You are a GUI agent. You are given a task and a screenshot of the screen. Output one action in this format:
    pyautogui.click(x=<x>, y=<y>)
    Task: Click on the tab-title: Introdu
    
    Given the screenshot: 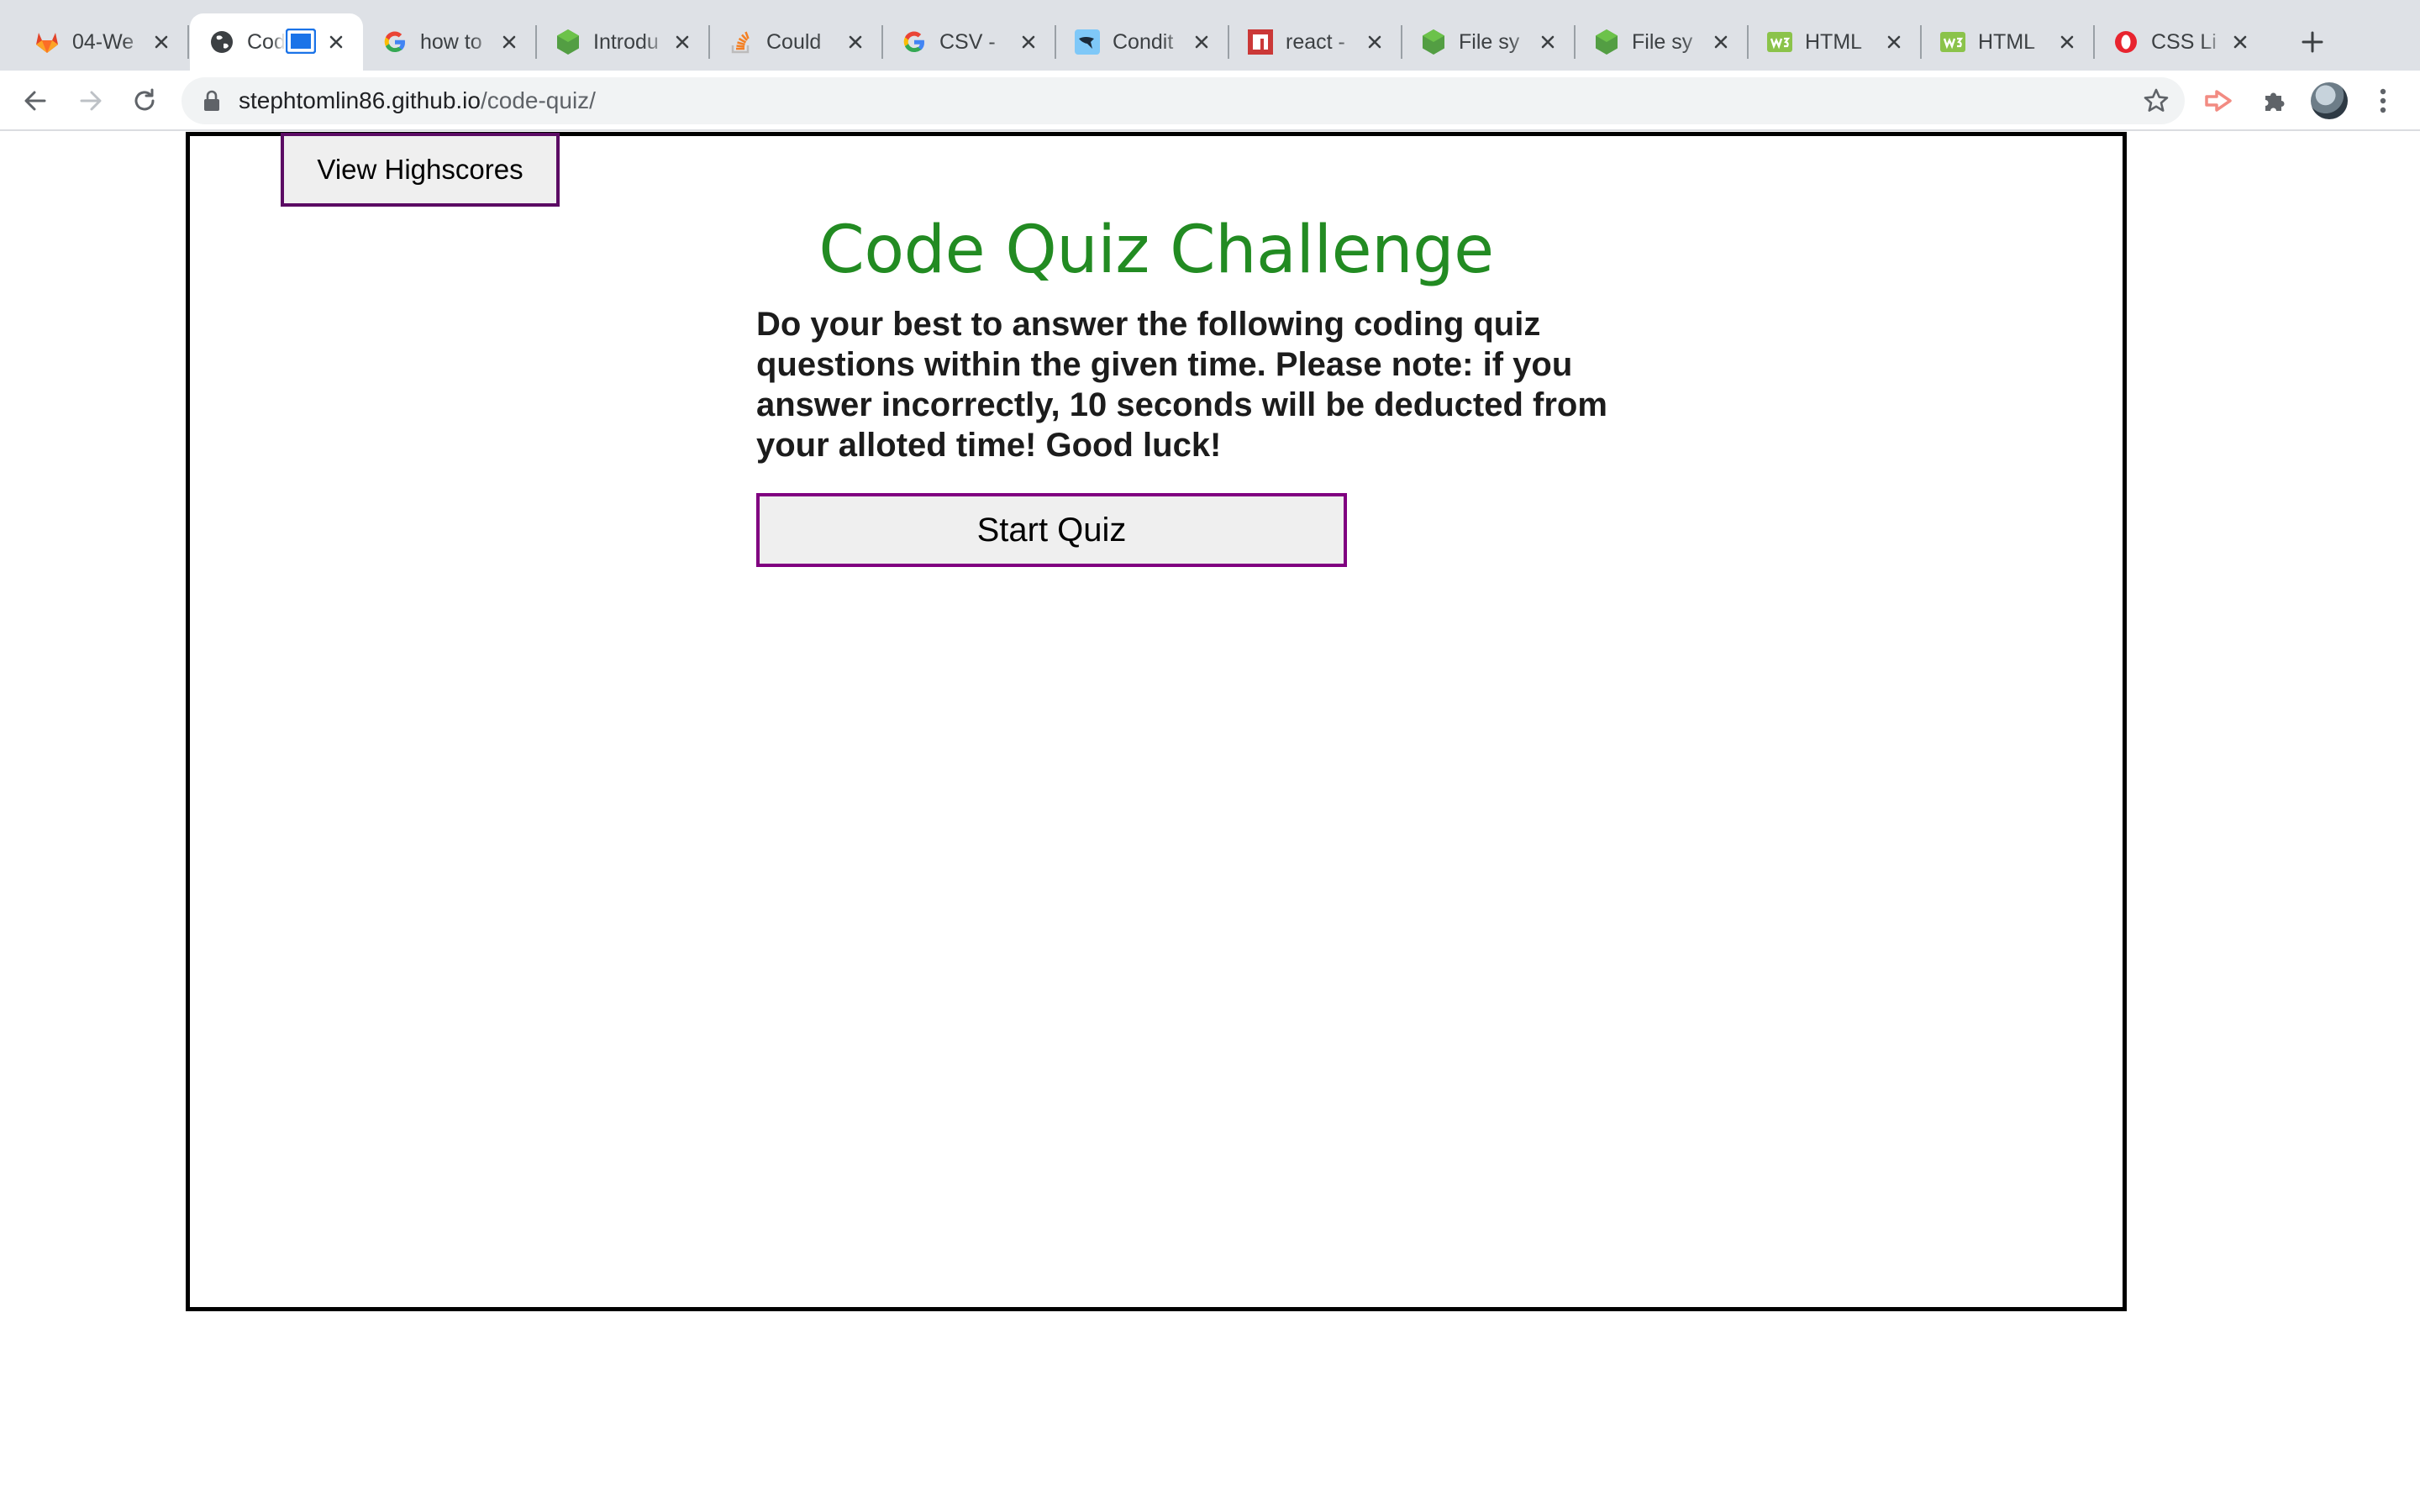 What is the action you would take?
    pyautogui.click(x=626, y=42)
    